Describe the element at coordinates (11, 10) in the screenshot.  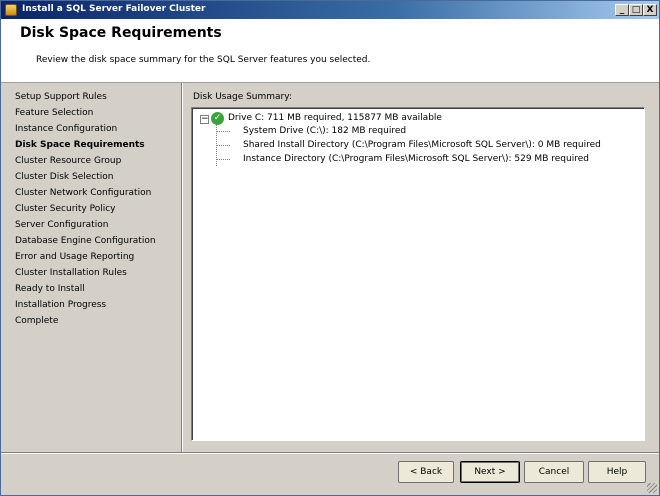
I see `sql-setup-icon` at that location.